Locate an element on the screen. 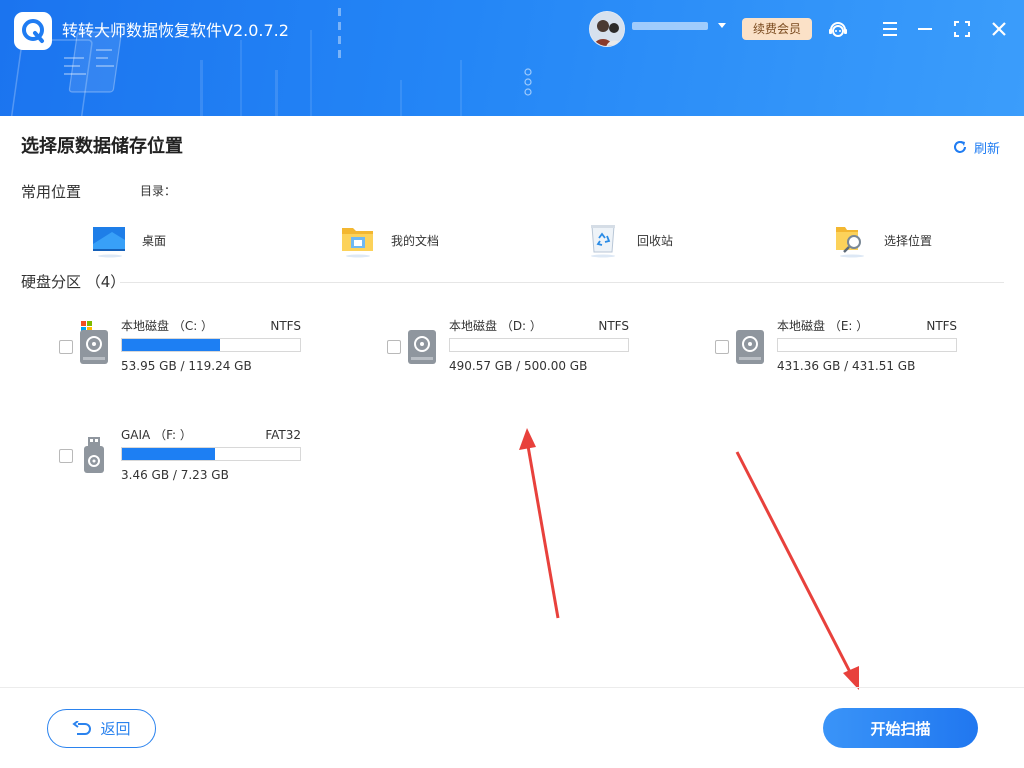 The height and width of the screenshot is (768, 1024). recycle-bin-icon is located at coordinates (605, 240).